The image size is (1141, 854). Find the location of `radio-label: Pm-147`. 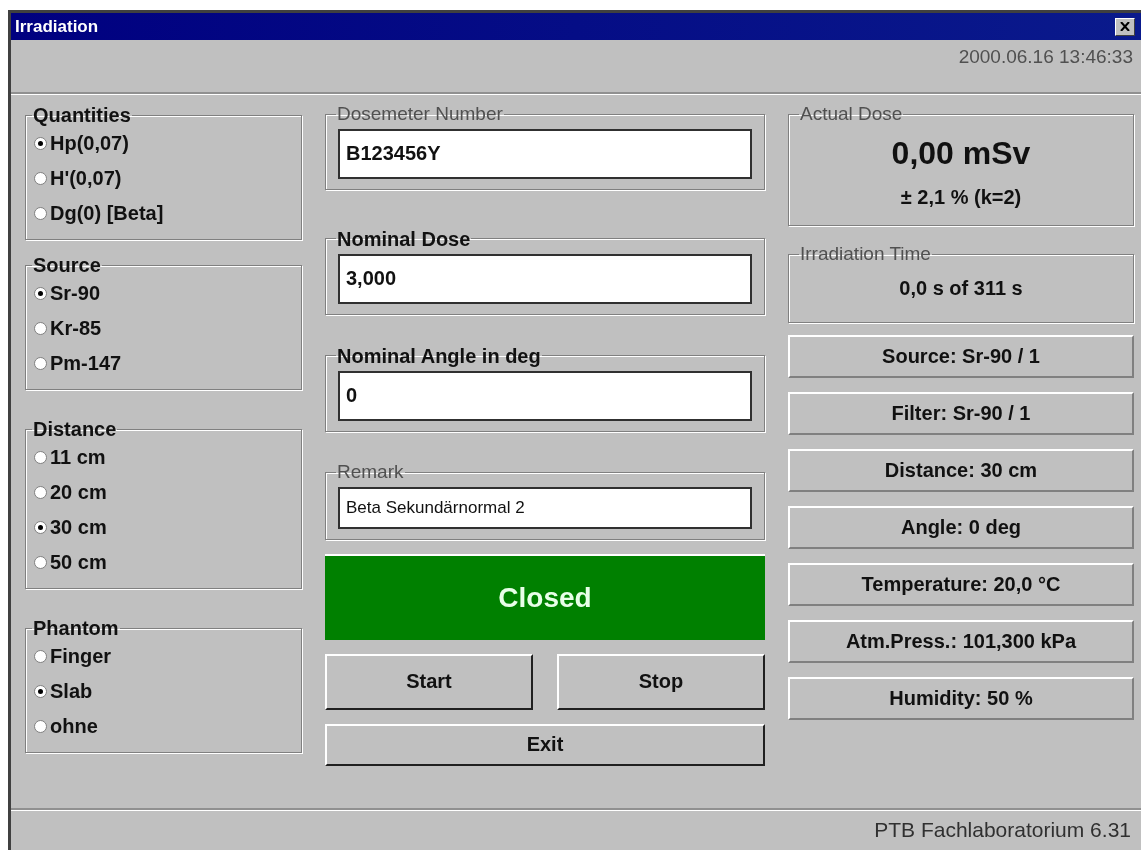

radio-label: Pm-147 is located at coordinates (86, 363).